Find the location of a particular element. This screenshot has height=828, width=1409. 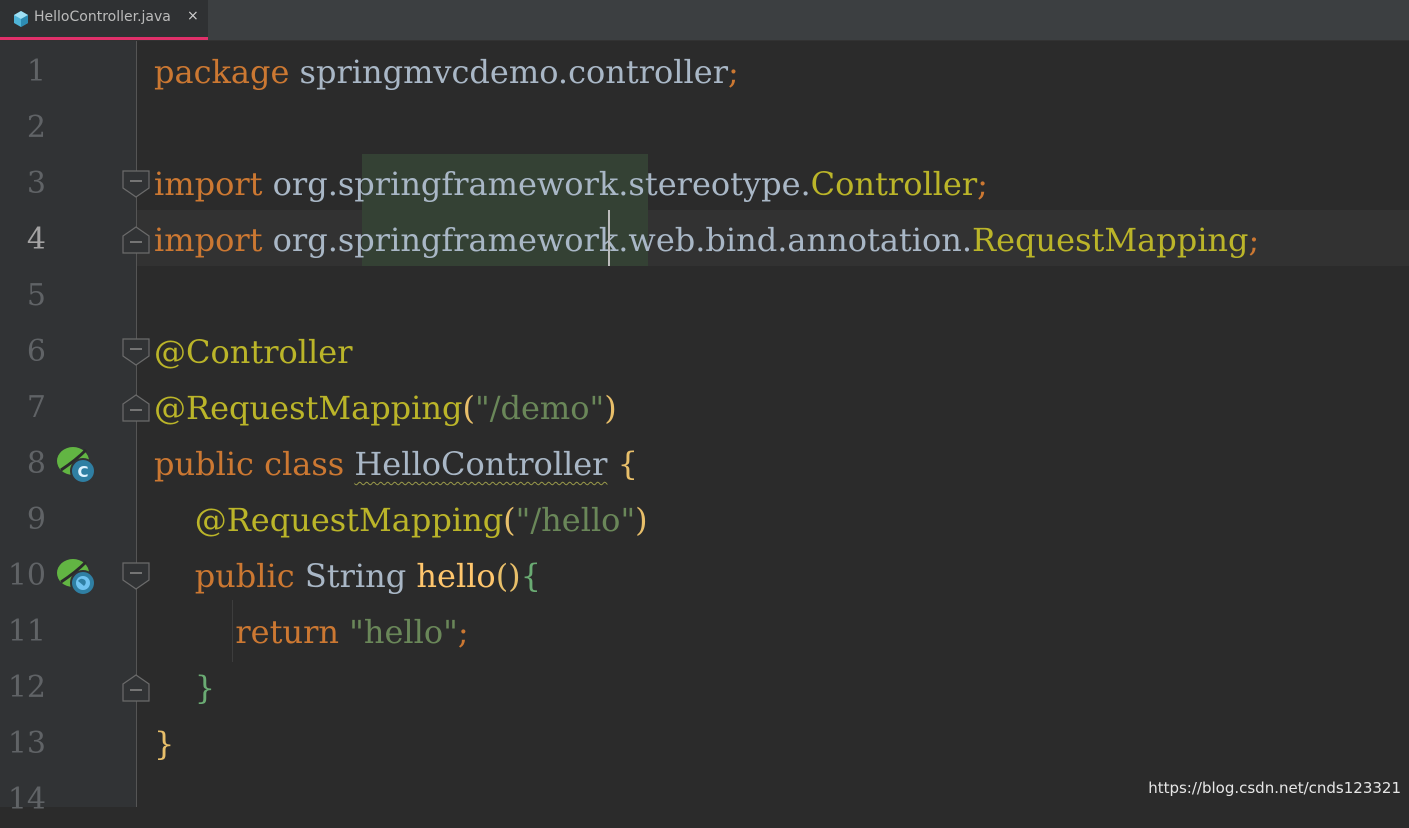

code-line: public class HelloController { is located at coordinates (396, 464).